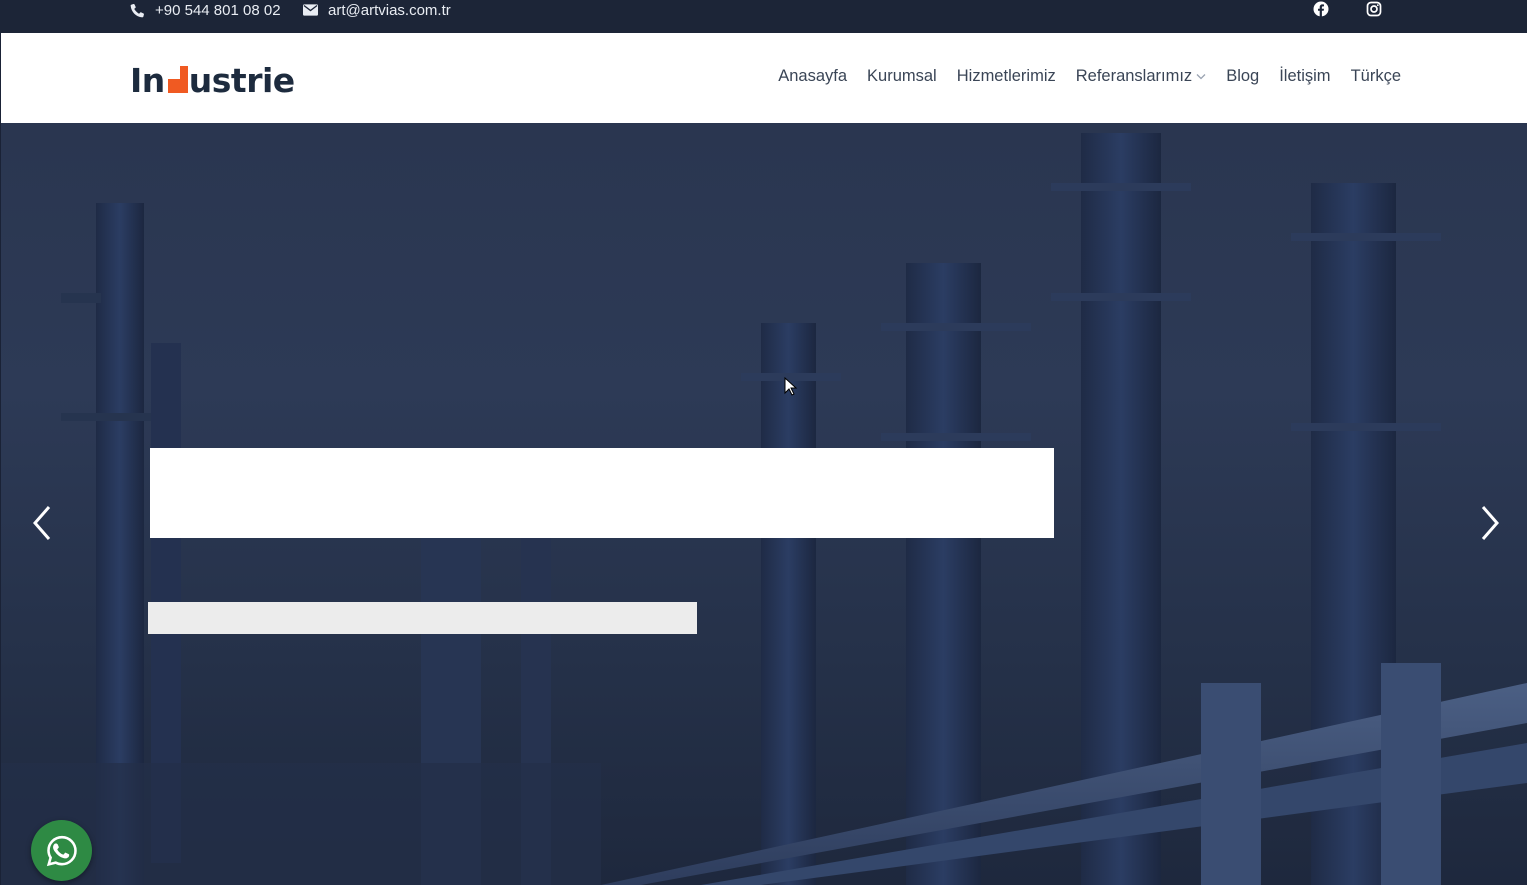  Describe the element at coordinates (389, 10) in the screenshot. I see `email-address: art@artvias.com.tr` at that location.